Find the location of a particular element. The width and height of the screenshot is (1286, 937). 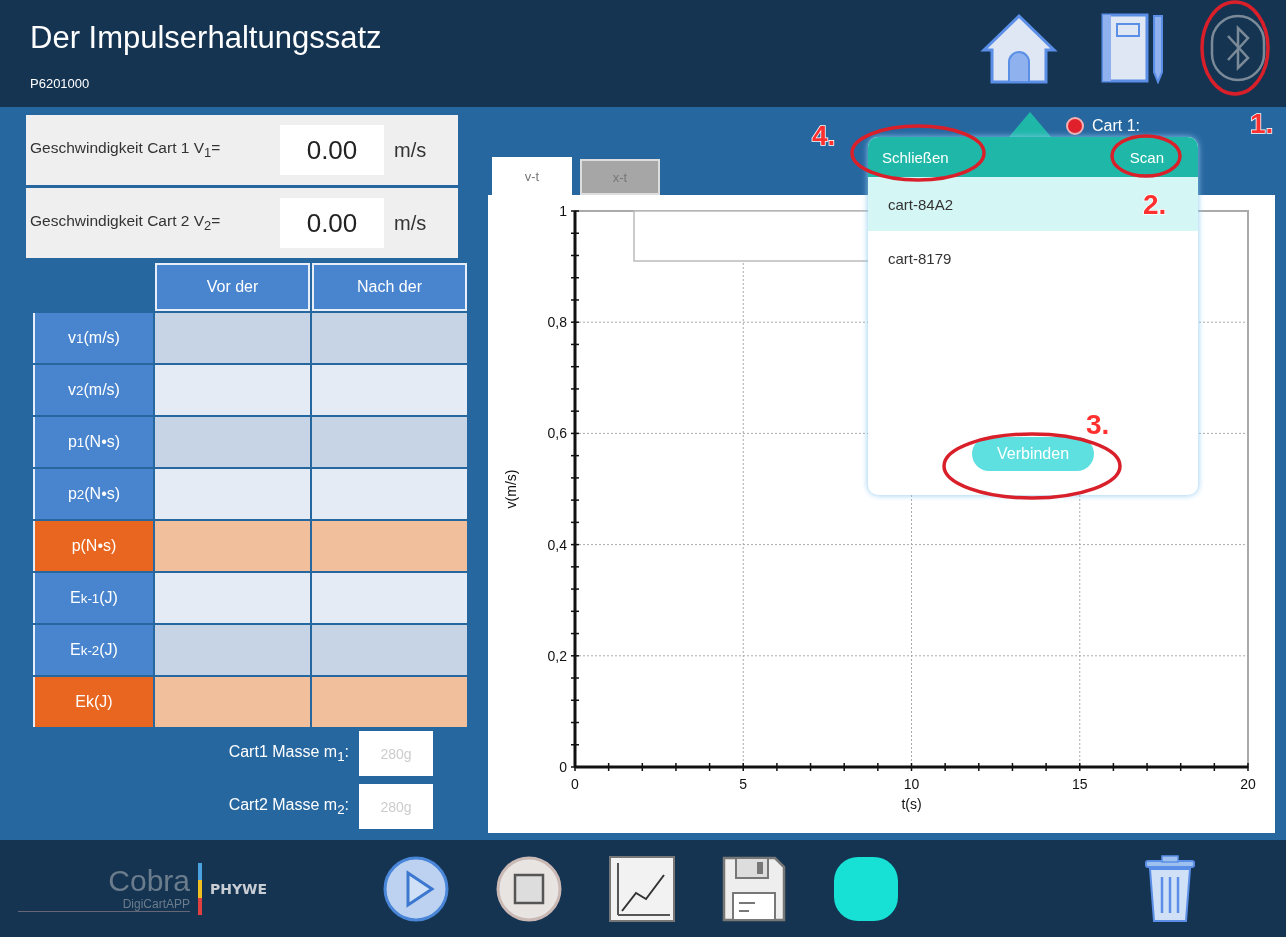

scan-link: Scan is located at coordinates (1146, 157).